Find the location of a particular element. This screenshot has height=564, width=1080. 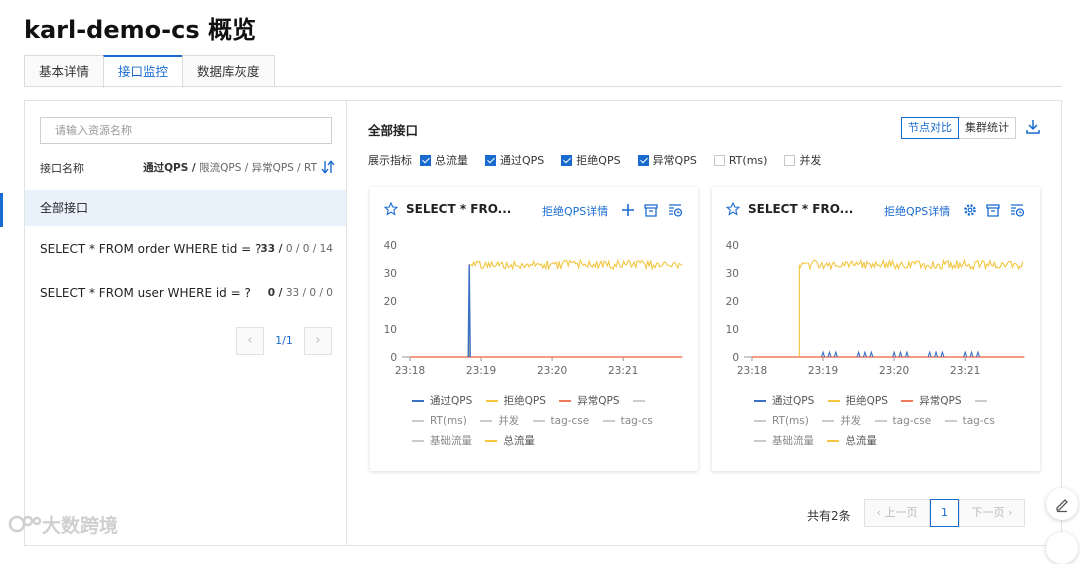

sort-icon is located at coordinates (328, 167).